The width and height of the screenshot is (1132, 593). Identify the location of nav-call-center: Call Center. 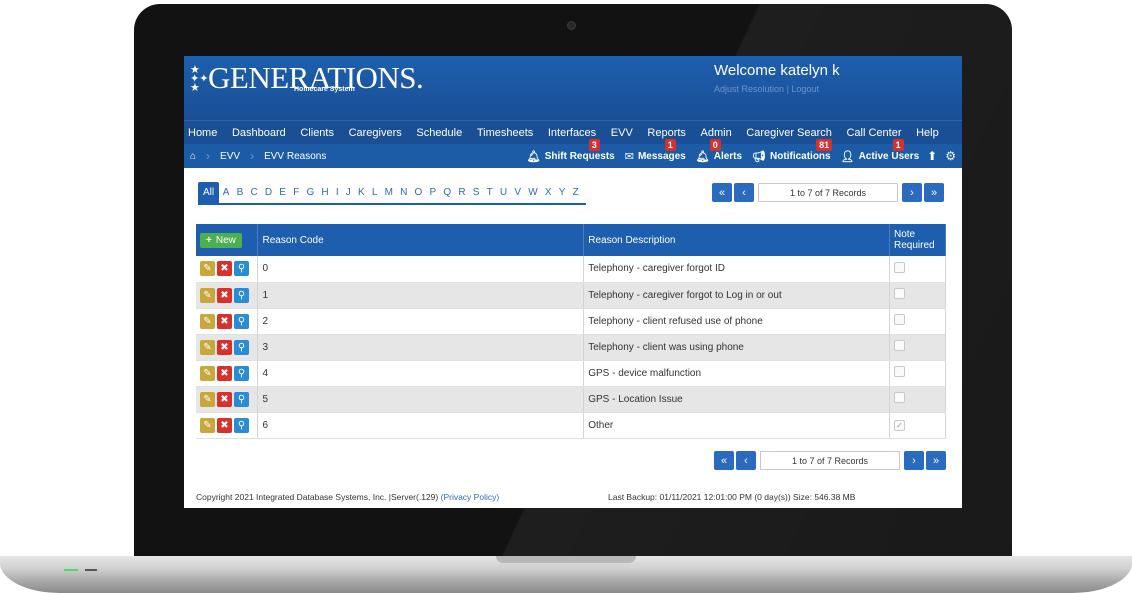
(873, 133).